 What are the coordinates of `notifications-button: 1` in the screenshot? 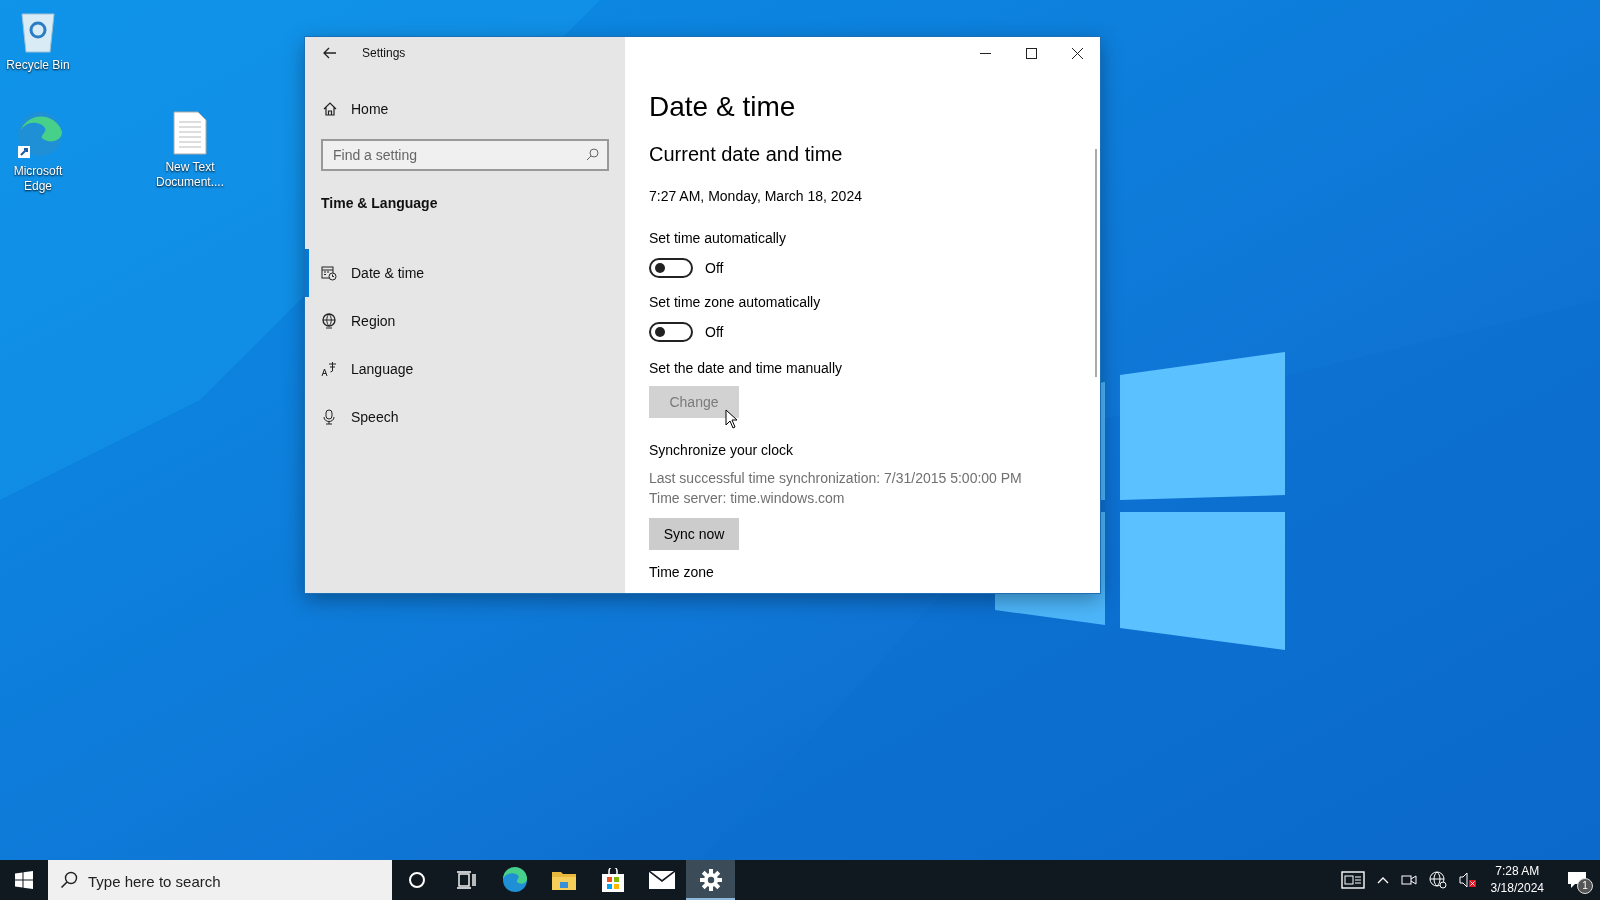 It's located at (1577, 880).